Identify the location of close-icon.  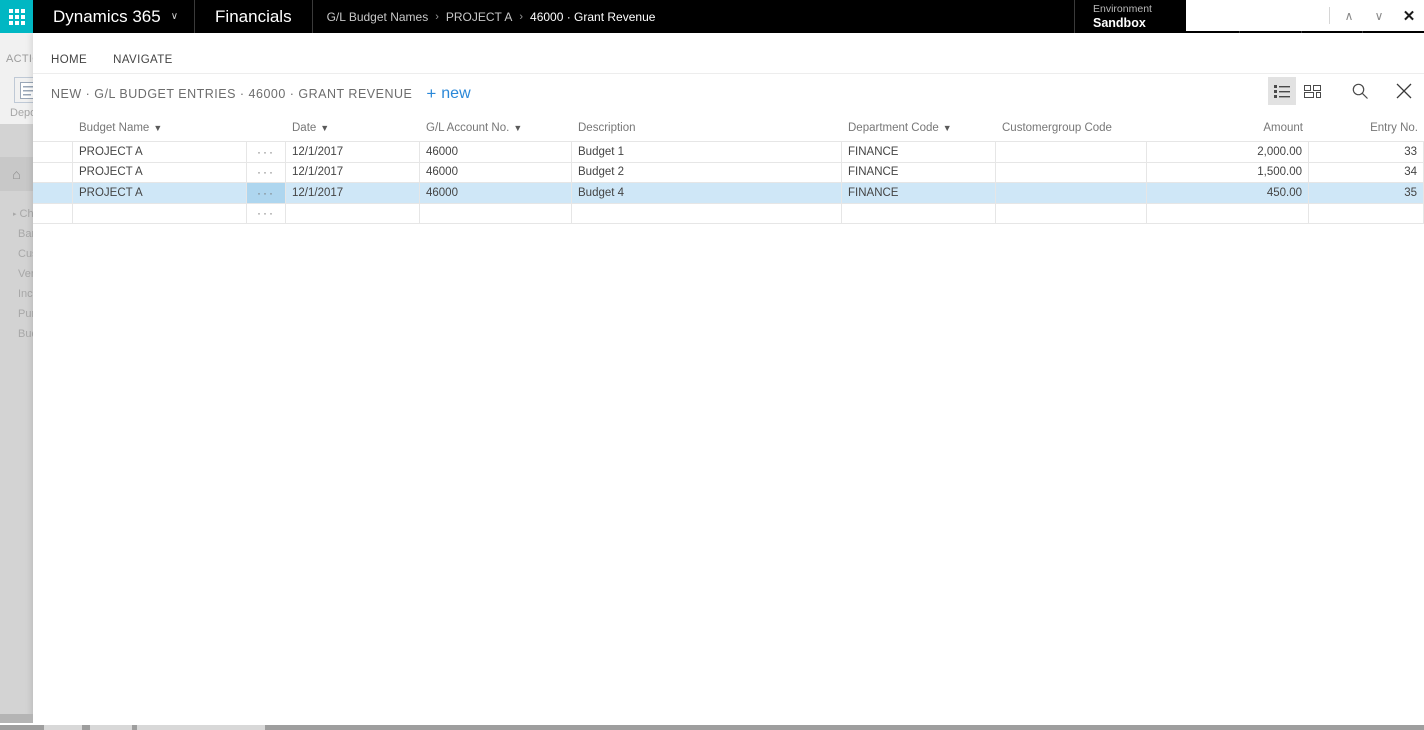
(1404, 91).